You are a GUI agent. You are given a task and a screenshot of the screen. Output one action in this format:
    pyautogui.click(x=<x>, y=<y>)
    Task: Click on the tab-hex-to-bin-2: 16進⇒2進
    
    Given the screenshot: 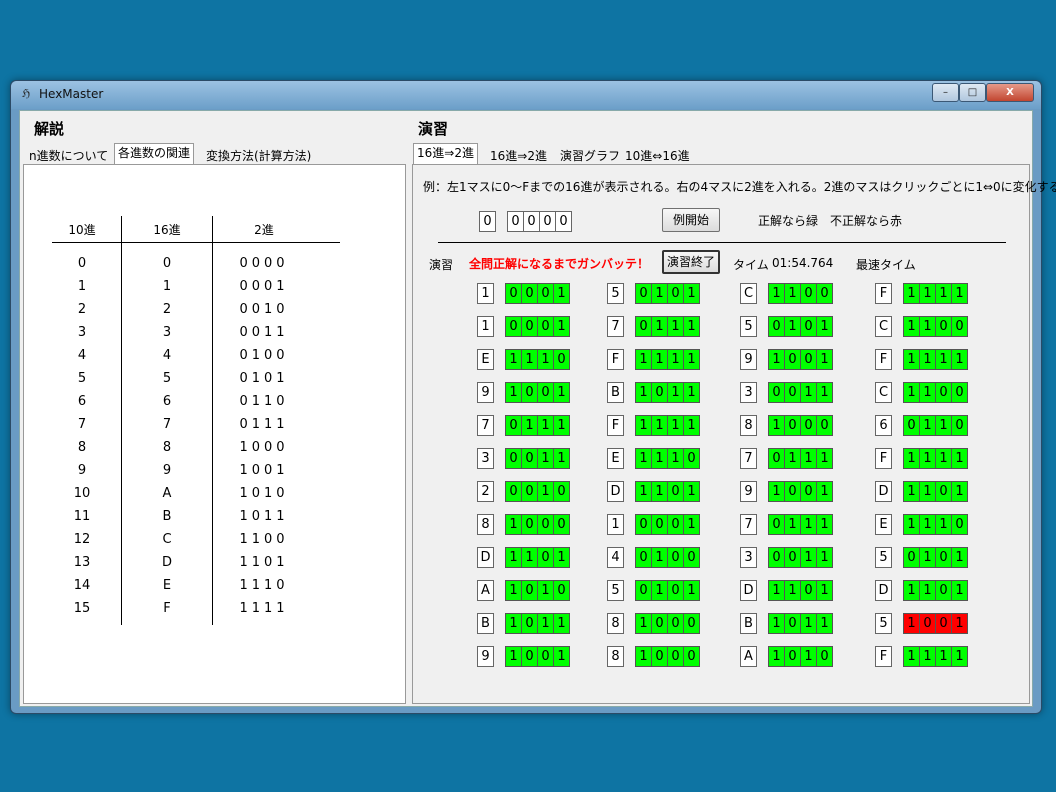 What is the action you would take?
    pyautogui.click(x=518, y=156)
    